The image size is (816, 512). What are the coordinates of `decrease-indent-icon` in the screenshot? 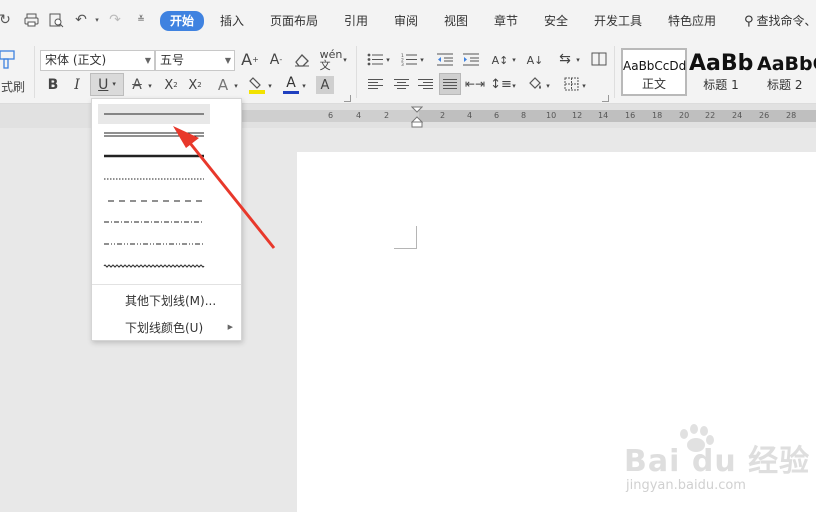 It's located at (445, 59).